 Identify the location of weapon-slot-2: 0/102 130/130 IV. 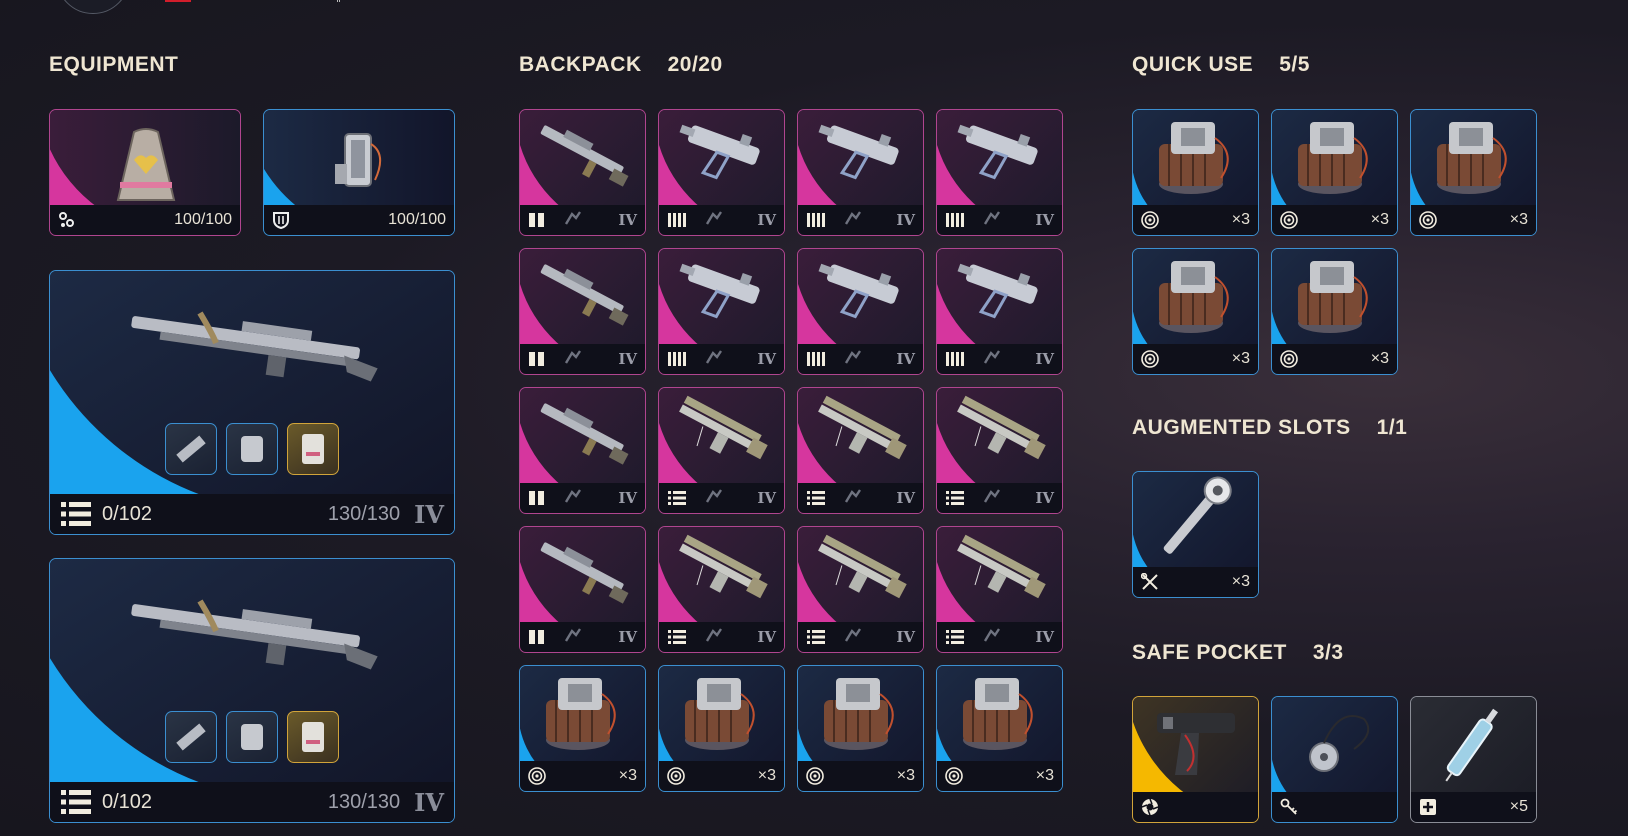
(252, 690).